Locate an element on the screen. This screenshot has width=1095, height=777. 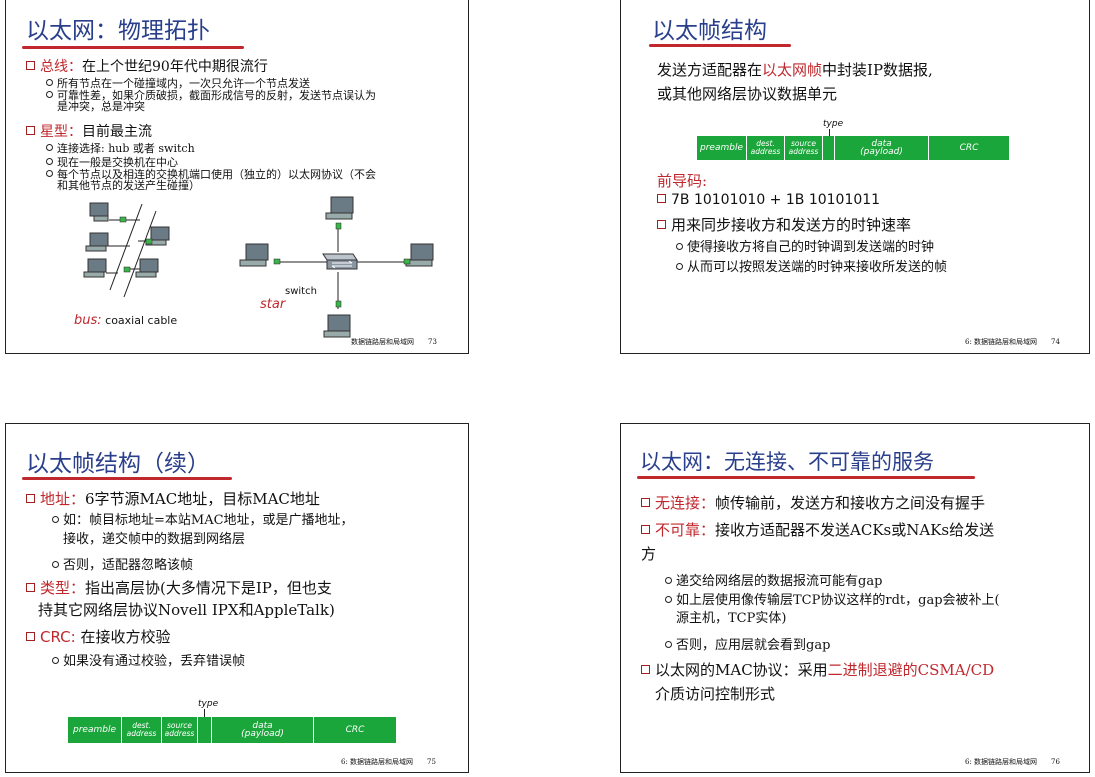
bullet: 用来同步接收方和发送方的时钟速率 is located at coordinates (784, 224).